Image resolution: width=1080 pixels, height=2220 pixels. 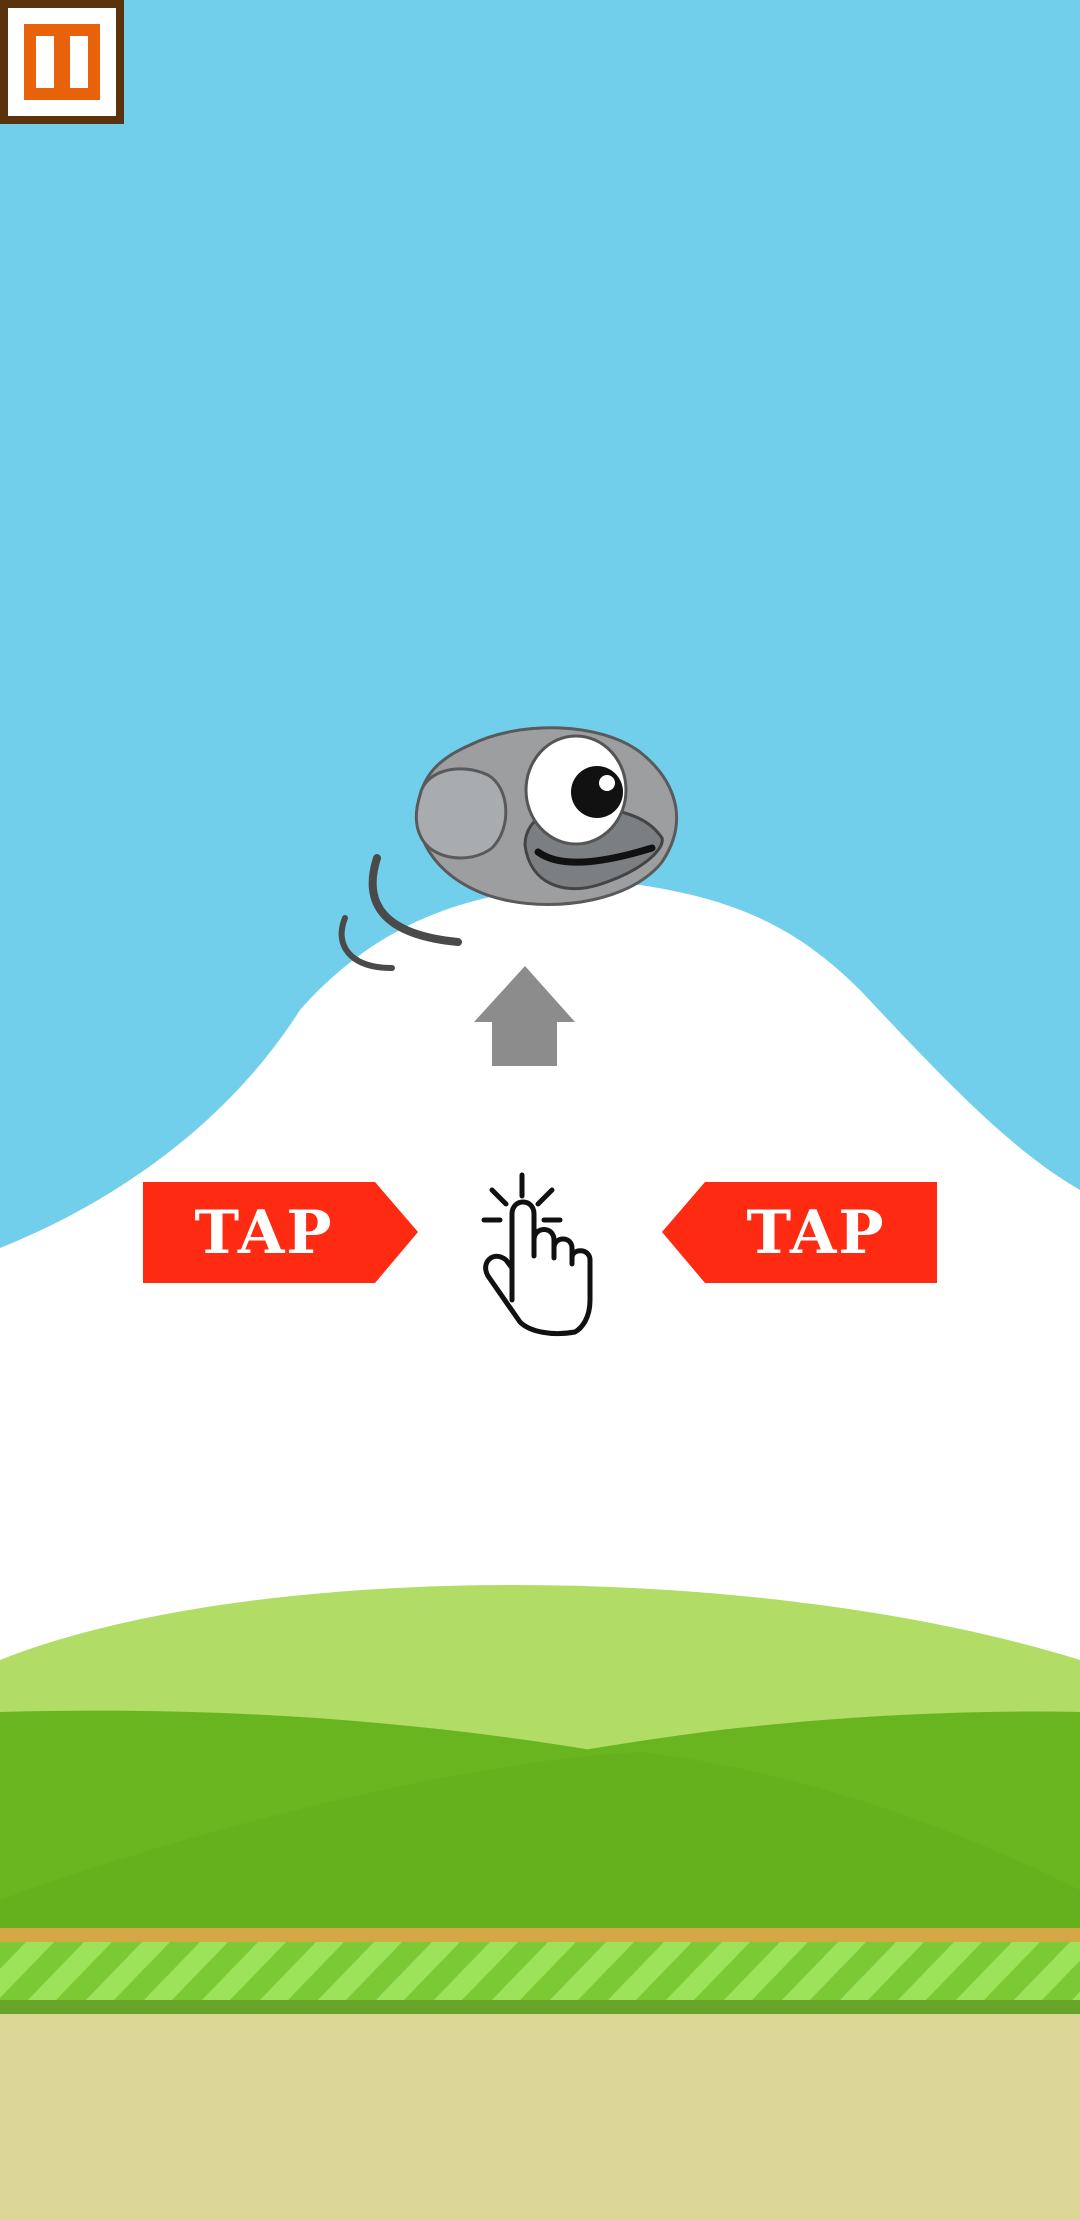 What do you see at coordinates (540, 2117) in the screenshot?
I see `ground-sand` at bounding box center [540, 2117].